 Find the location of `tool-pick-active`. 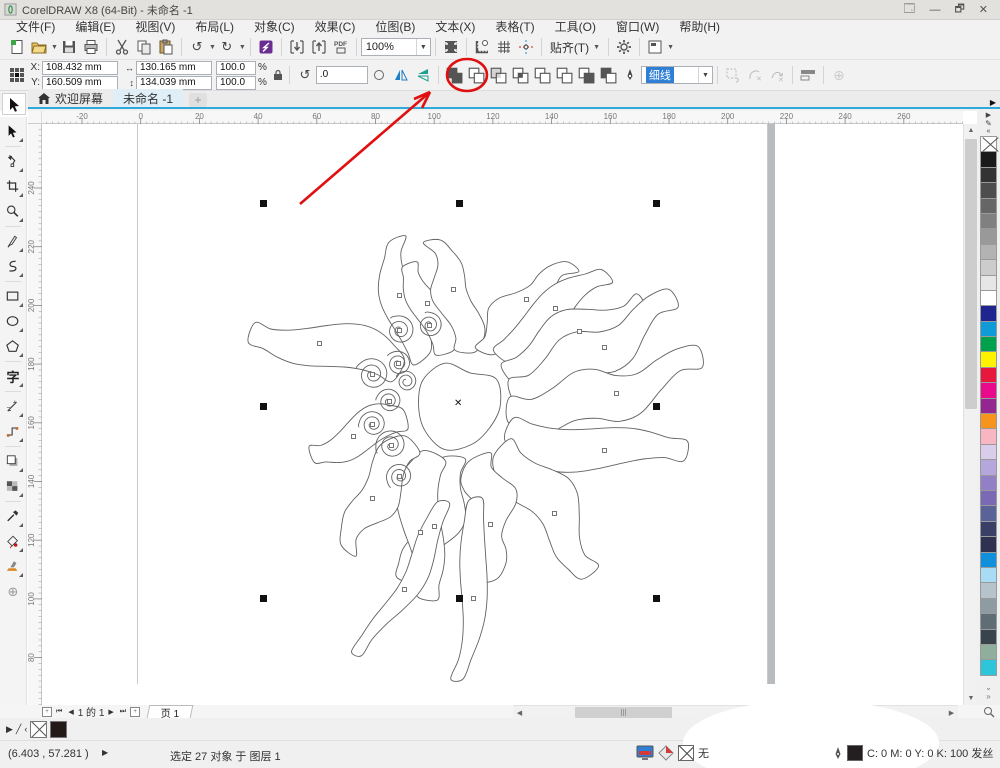

tool-pick-active is located at coordinates (14, 104).